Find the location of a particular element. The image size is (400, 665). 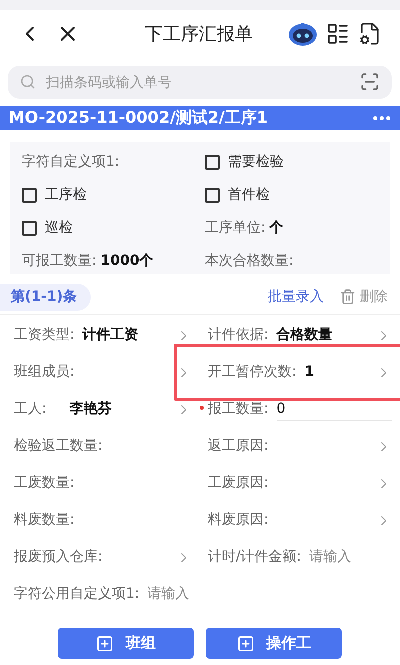

checkbox-label: 巡检 is located at coordinates (59, 228).